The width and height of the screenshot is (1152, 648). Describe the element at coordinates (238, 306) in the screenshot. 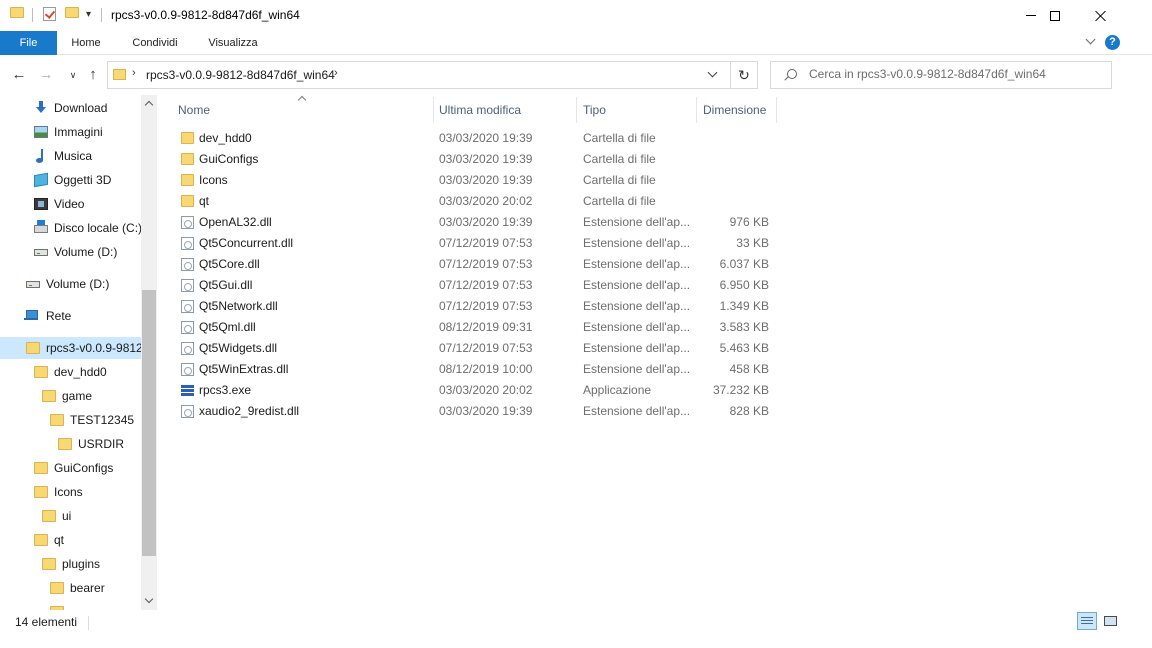

I see `file-name: Qt5Network.dll` at that location.